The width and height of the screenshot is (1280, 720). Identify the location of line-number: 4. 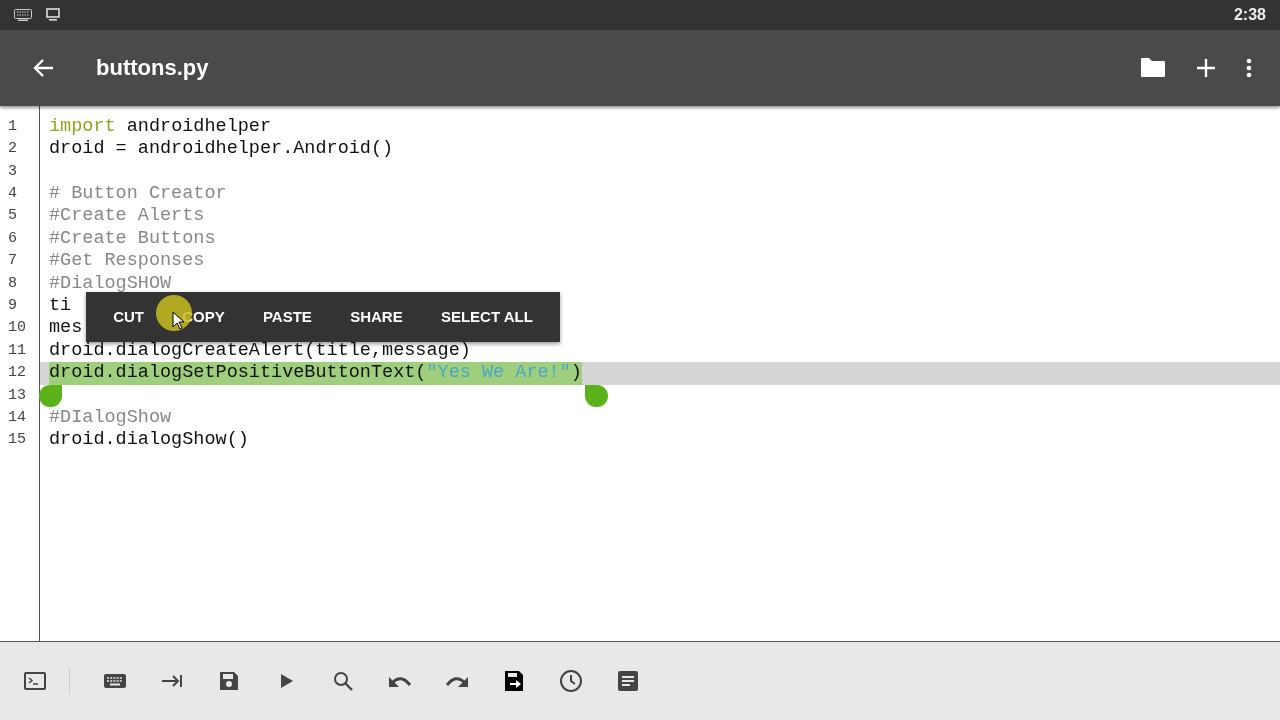
(12, 193).